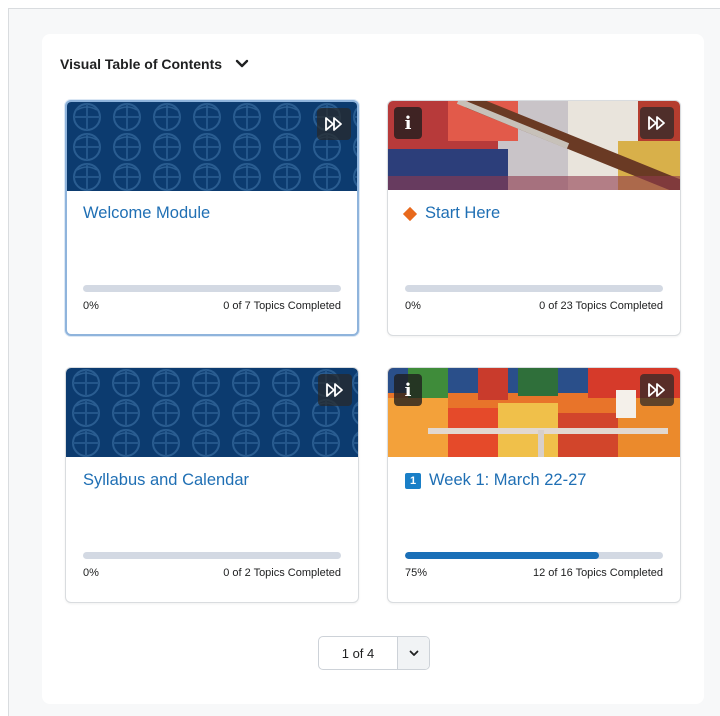  I want to click on progress-fill, so click(502, 555).